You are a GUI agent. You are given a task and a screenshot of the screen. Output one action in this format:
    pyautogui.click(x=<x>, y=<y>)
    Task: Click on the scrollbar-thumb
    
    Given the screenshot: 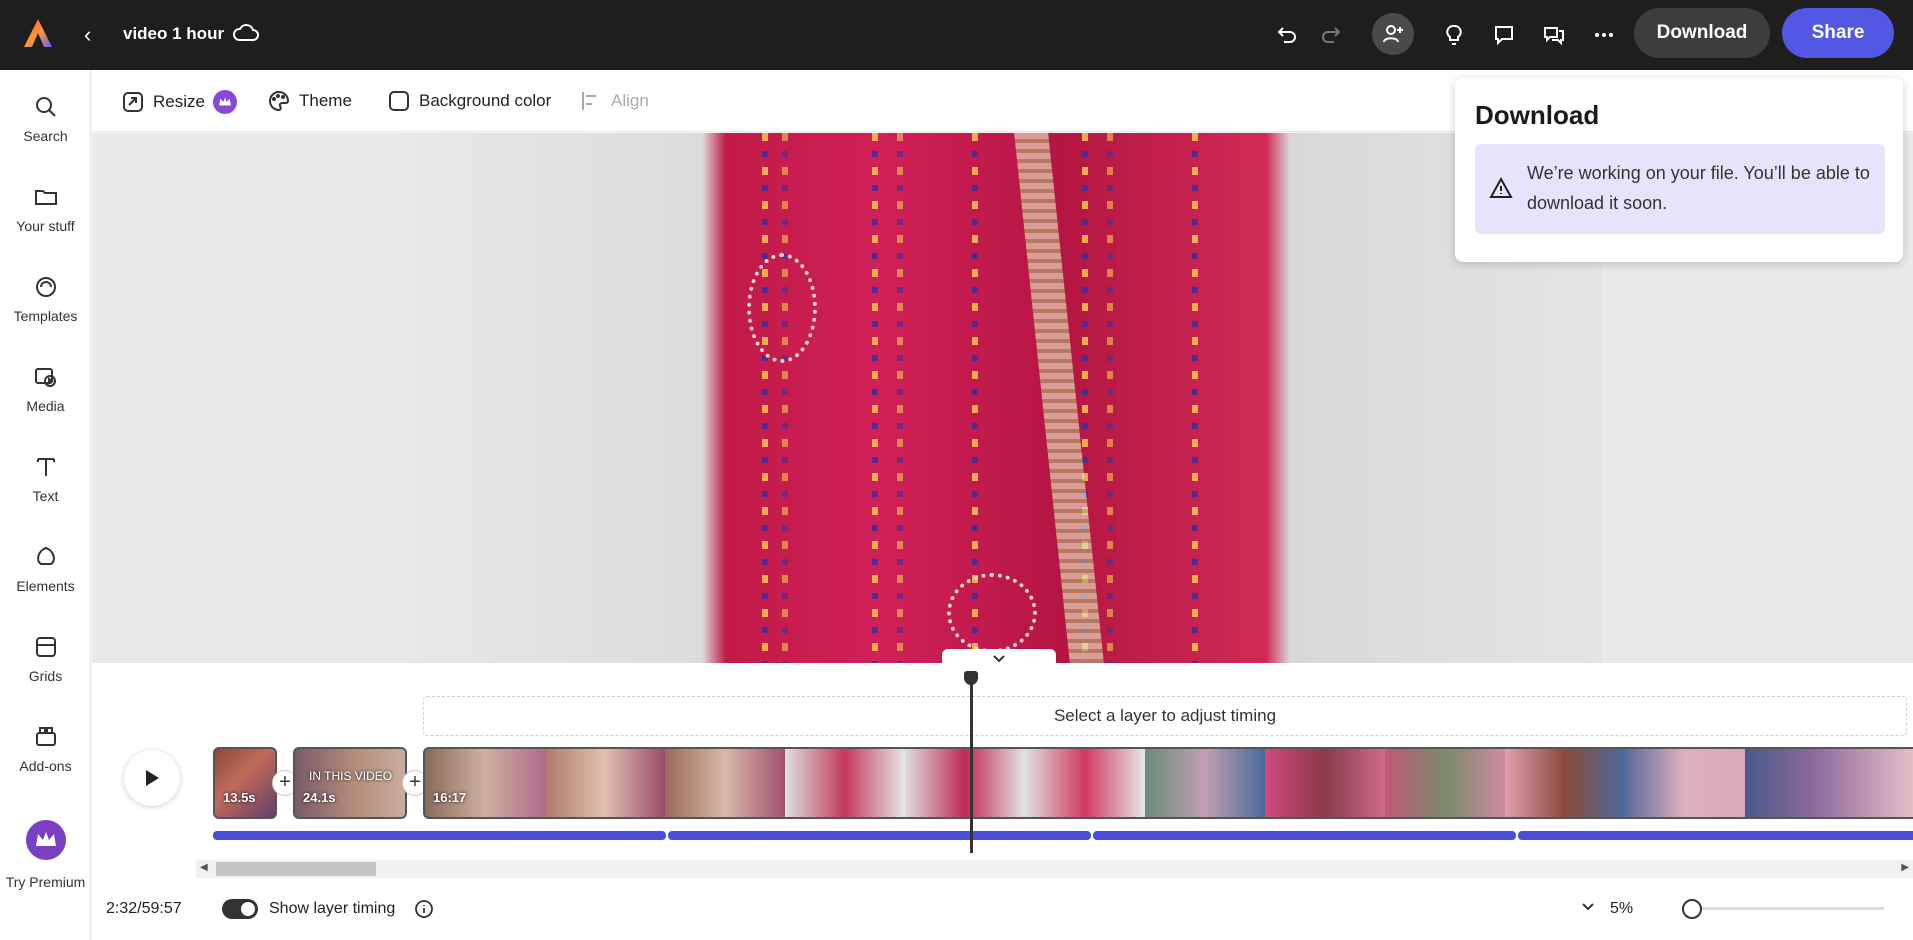 What is the action you would take?
    pyautogui.click(x=296, y=869)
    